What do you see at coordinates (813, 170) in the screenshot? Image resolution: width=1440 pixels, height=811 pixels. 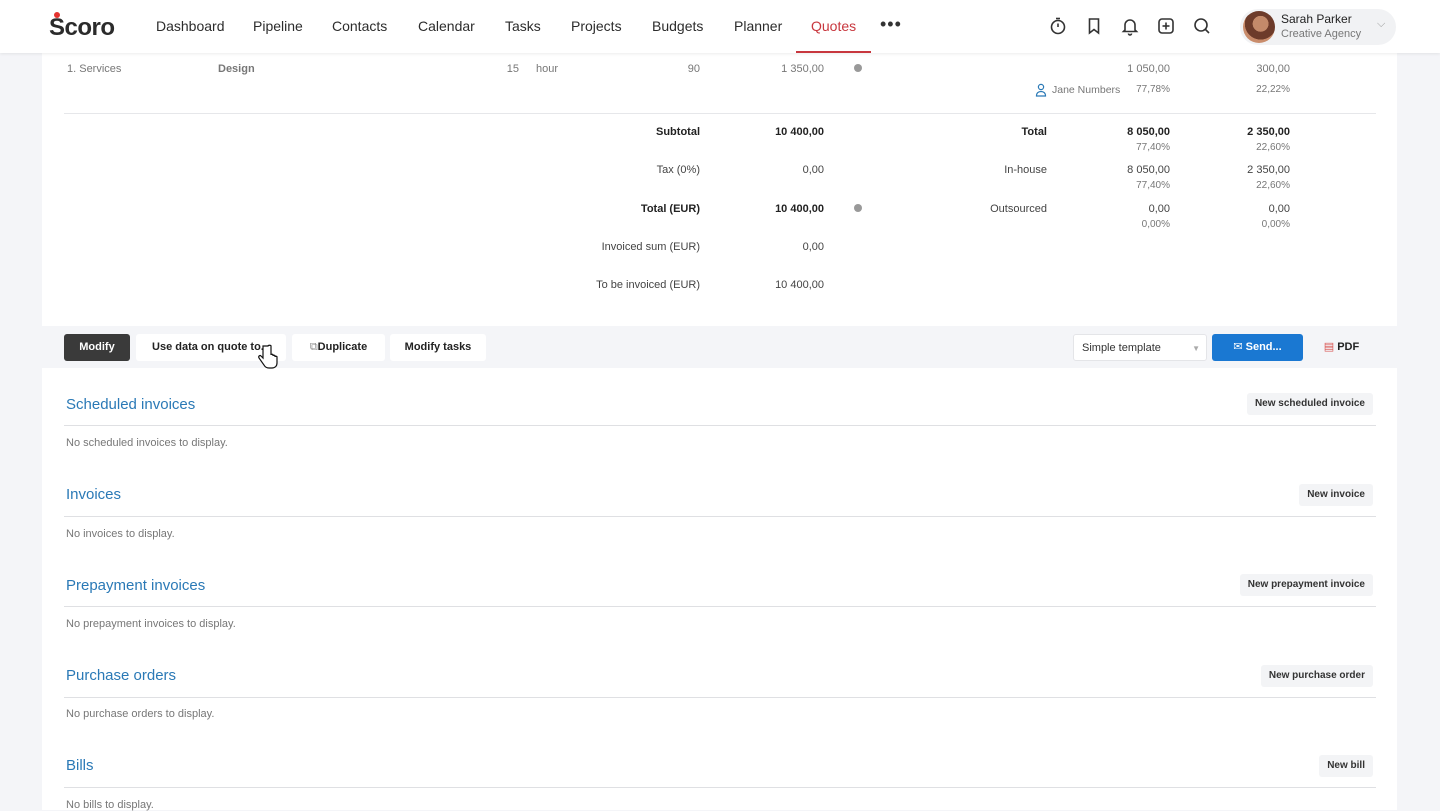 I see `tax-value: 0,00` at bounding box center [813, 170].